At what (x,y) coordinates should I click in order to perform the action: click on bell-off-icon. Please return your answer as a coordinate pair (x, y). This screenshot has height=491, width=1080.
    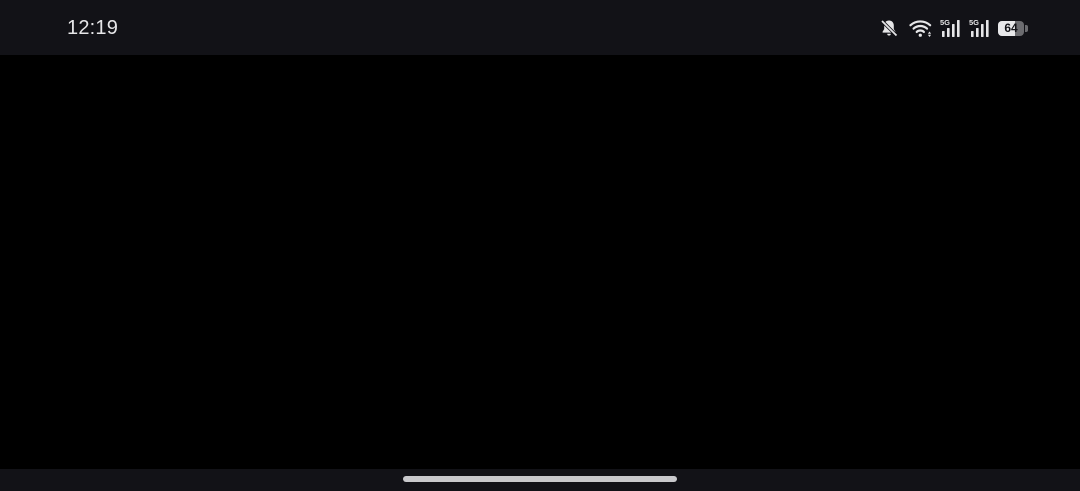
    Looking at the image, I should click on (889, 28).